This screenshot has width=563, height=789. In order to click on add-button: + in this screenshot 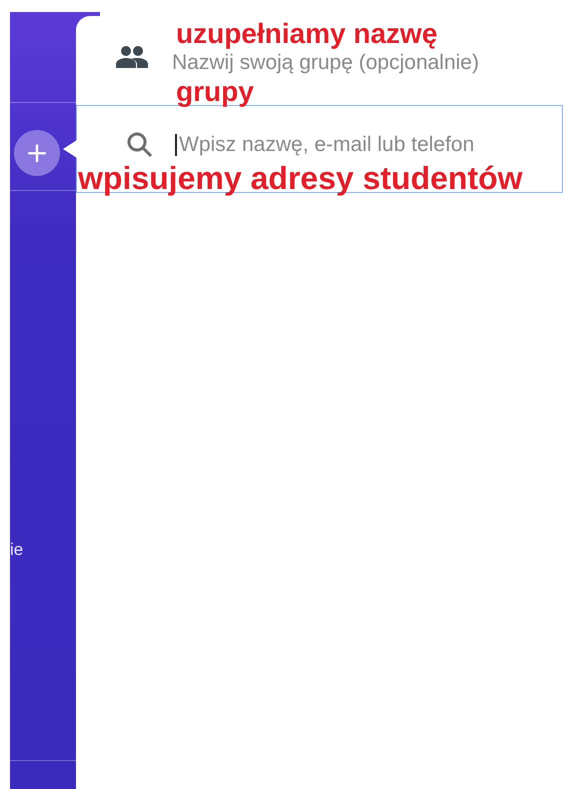, I will do `click(37, 153)`.